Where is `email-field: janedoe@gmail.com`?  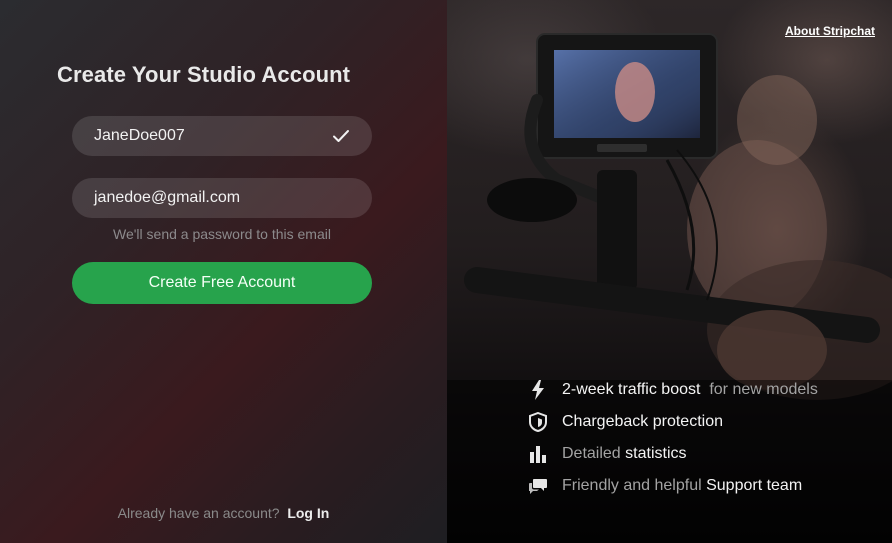 email-field: janedoe@gmail.com is located at coordinates (222, 198).